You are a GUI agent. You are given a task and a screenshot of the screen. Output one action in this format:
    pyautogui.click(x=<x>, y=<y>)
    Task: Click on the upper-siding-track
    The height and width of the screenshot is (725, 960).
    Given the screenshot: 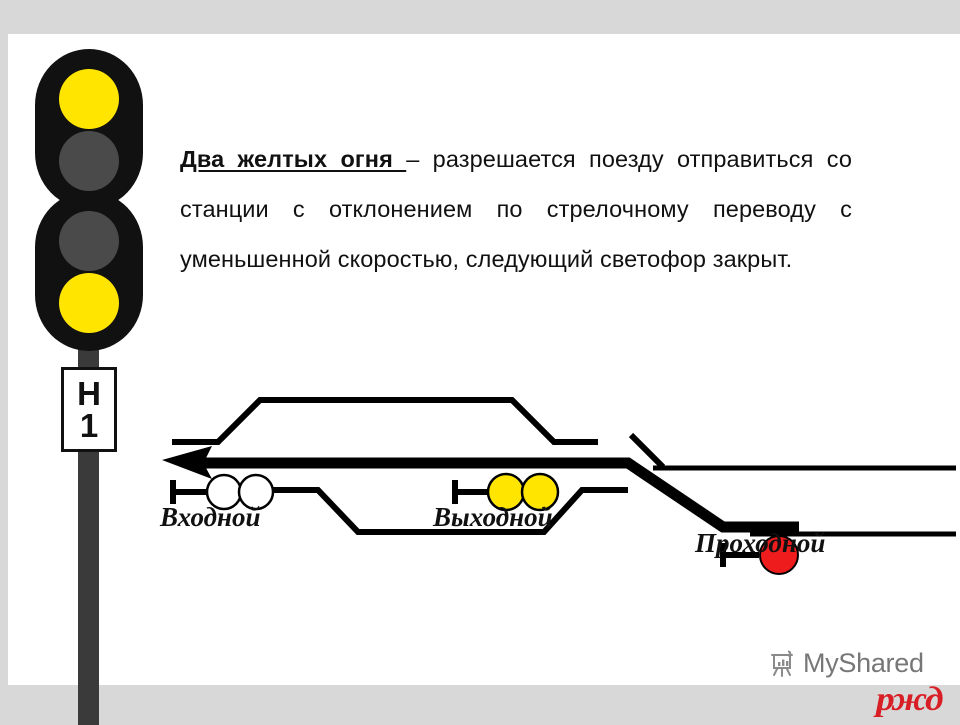 What is the action you would take?
    pyautogui.click(x=385, y=421)
    